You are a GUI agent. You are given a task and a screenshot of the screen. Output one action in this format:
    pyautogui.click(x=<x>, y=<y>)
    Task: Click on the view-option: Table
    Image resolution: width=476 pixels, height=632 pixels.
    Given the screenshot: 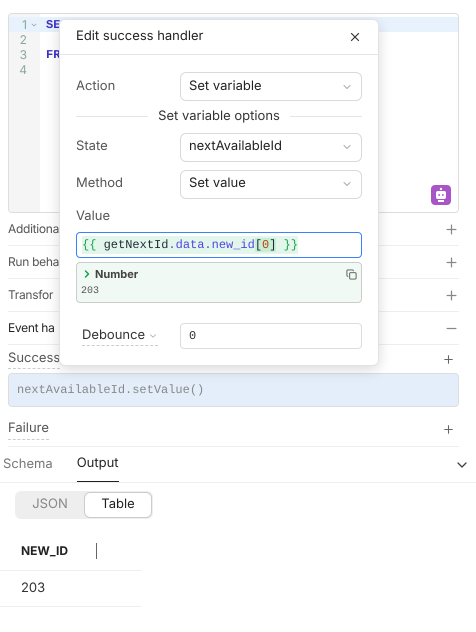 What is the action you would take?
    pyautogui.click(x=118, y=505)
    